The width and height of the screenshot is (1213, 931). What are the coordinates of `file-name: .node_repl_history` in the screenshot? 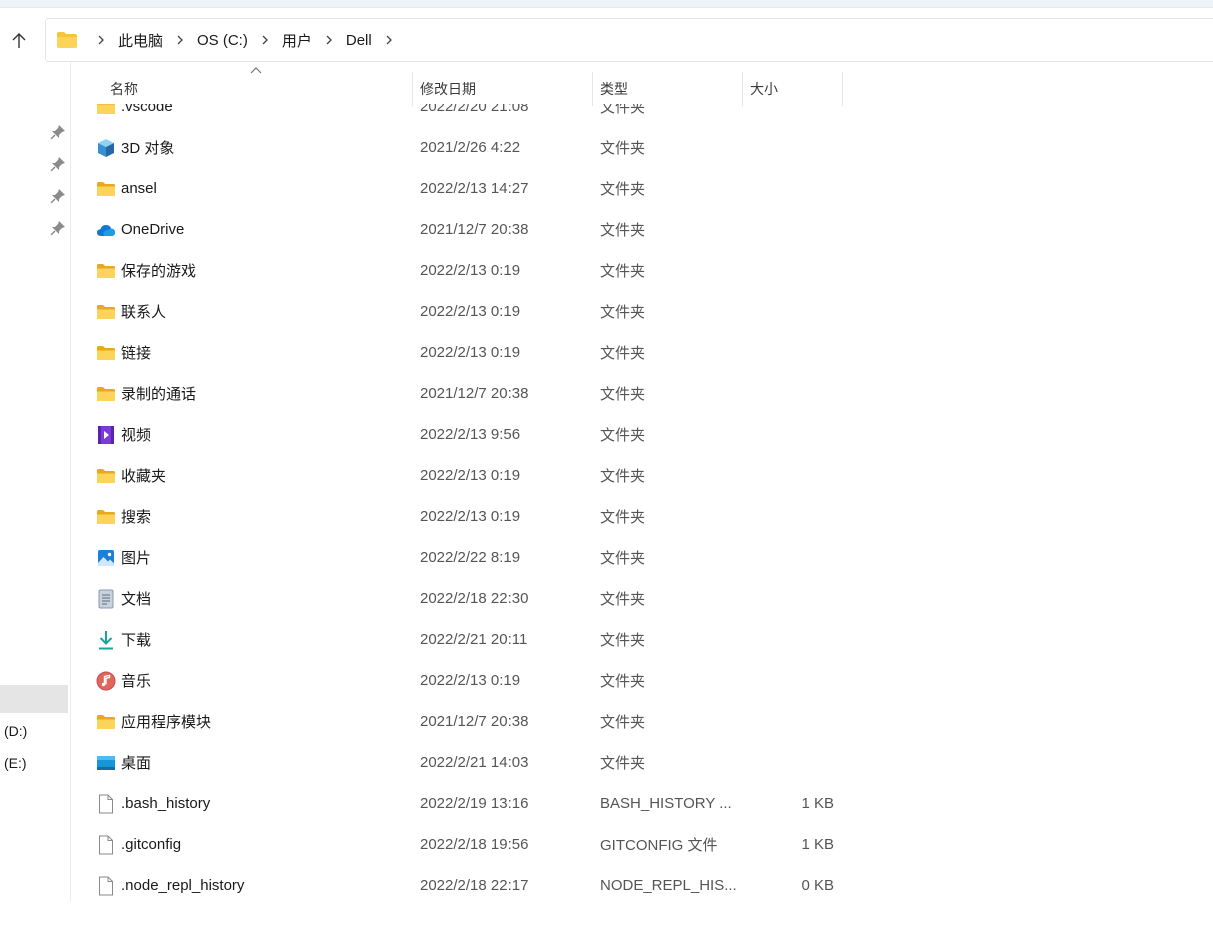 It's located at (183, 885).